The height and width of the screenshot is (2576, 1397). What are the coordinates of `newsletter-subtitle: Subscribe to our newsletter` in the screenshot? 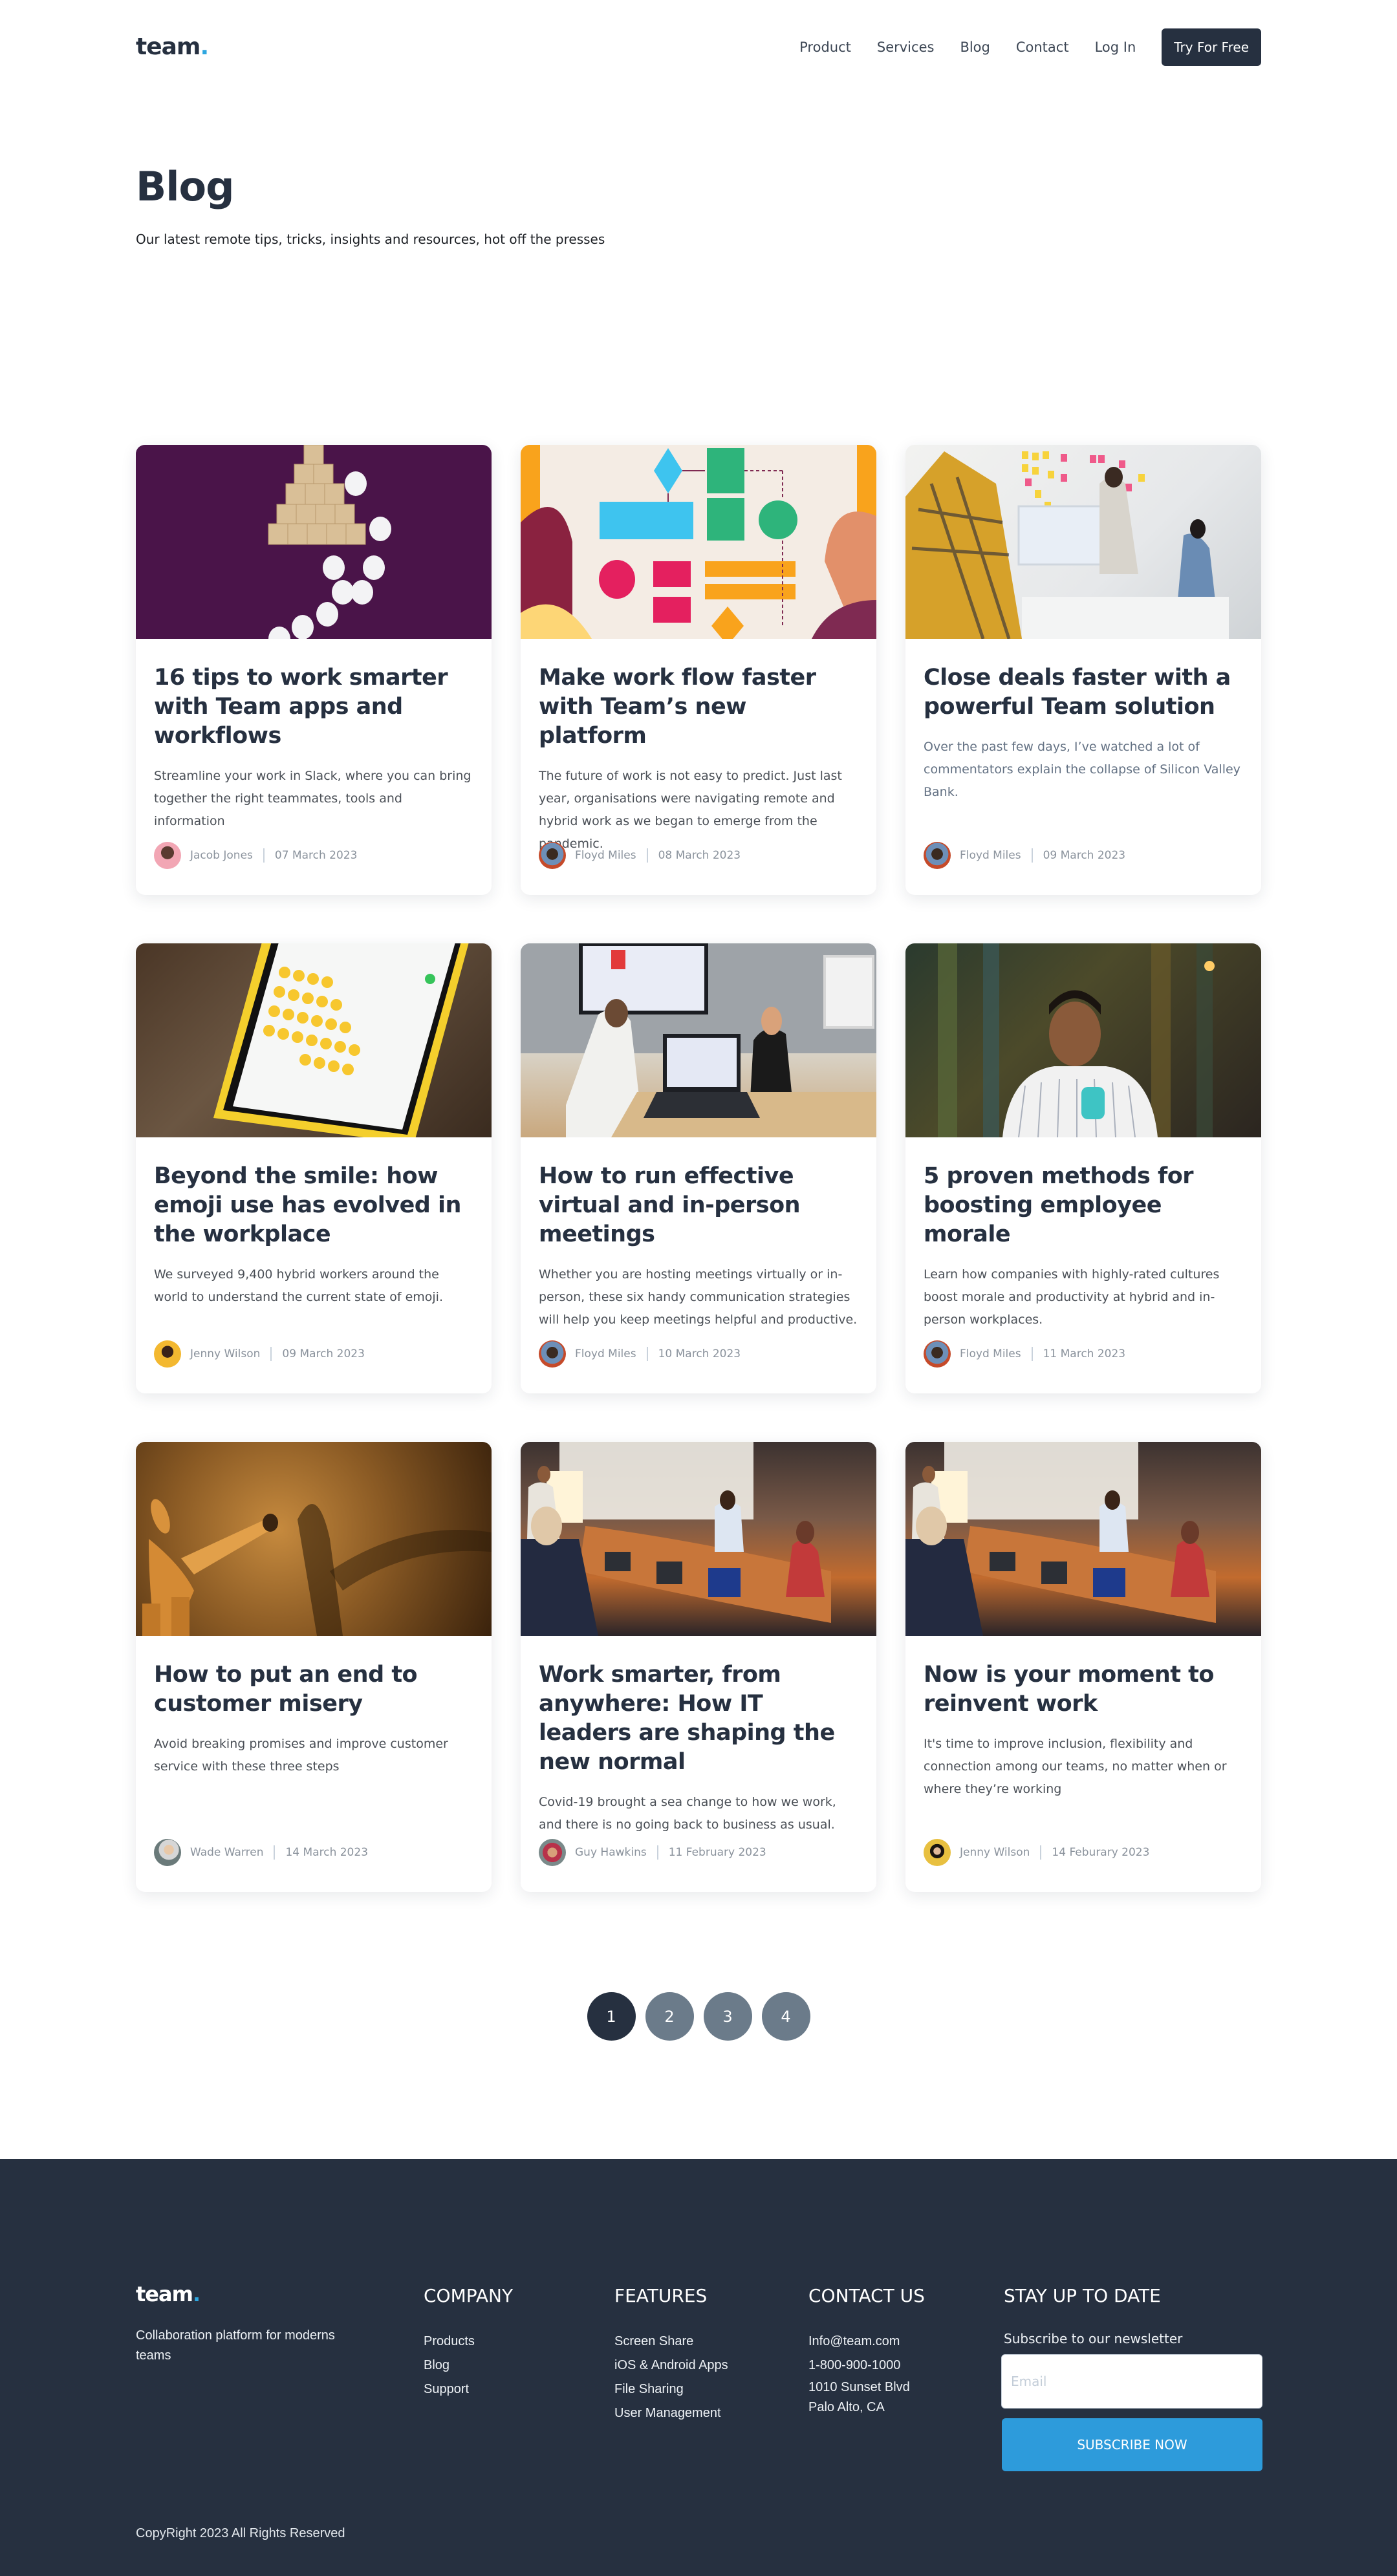 It's located at (1093, 2338).